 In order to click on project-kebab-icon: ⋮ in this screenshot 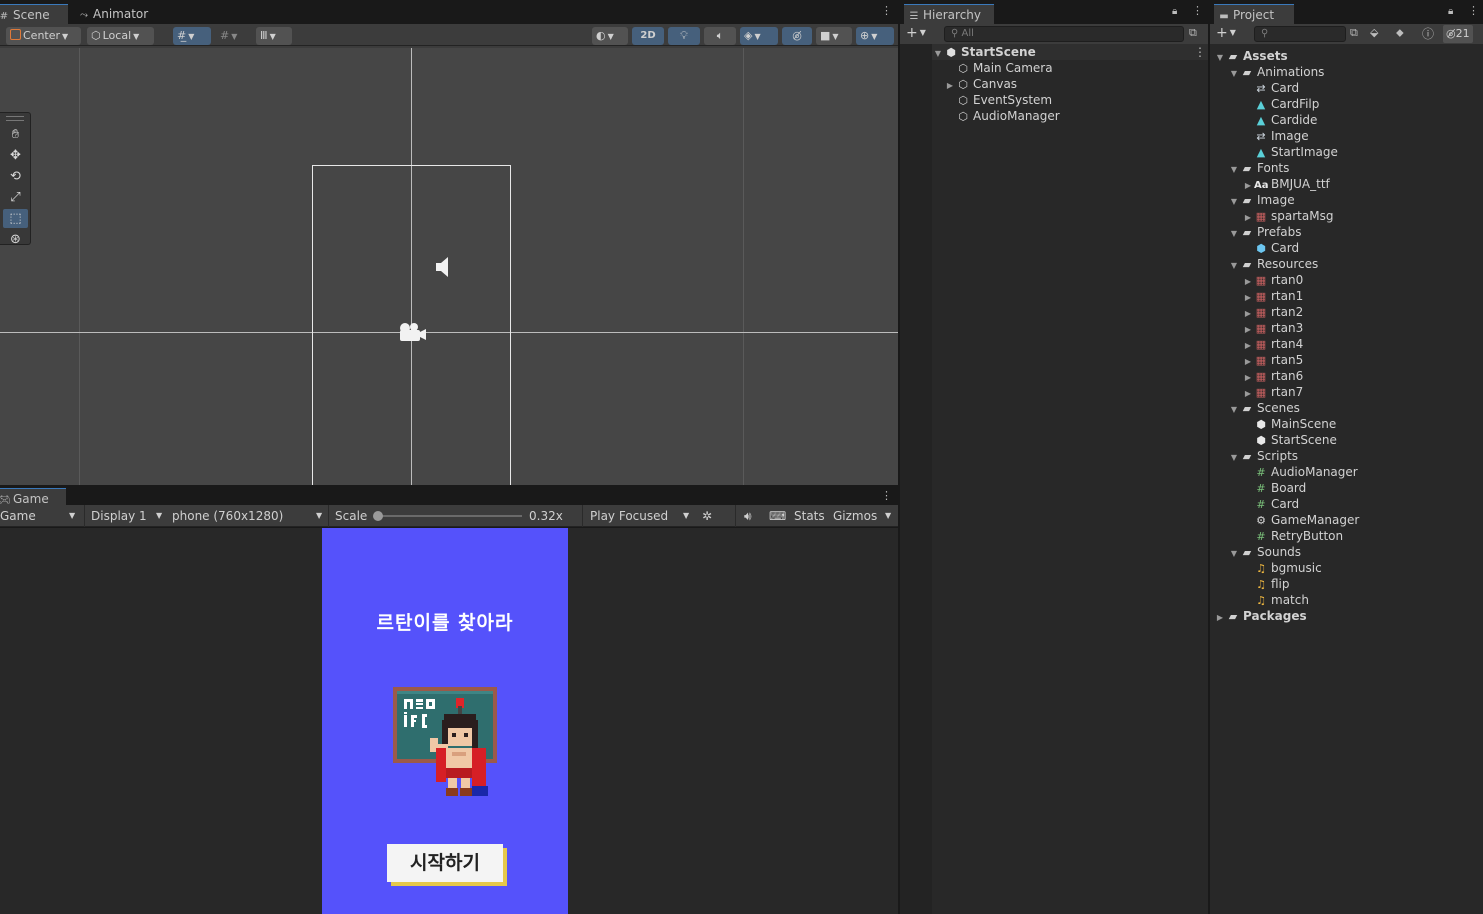, I will do `click(1473, 10)`.